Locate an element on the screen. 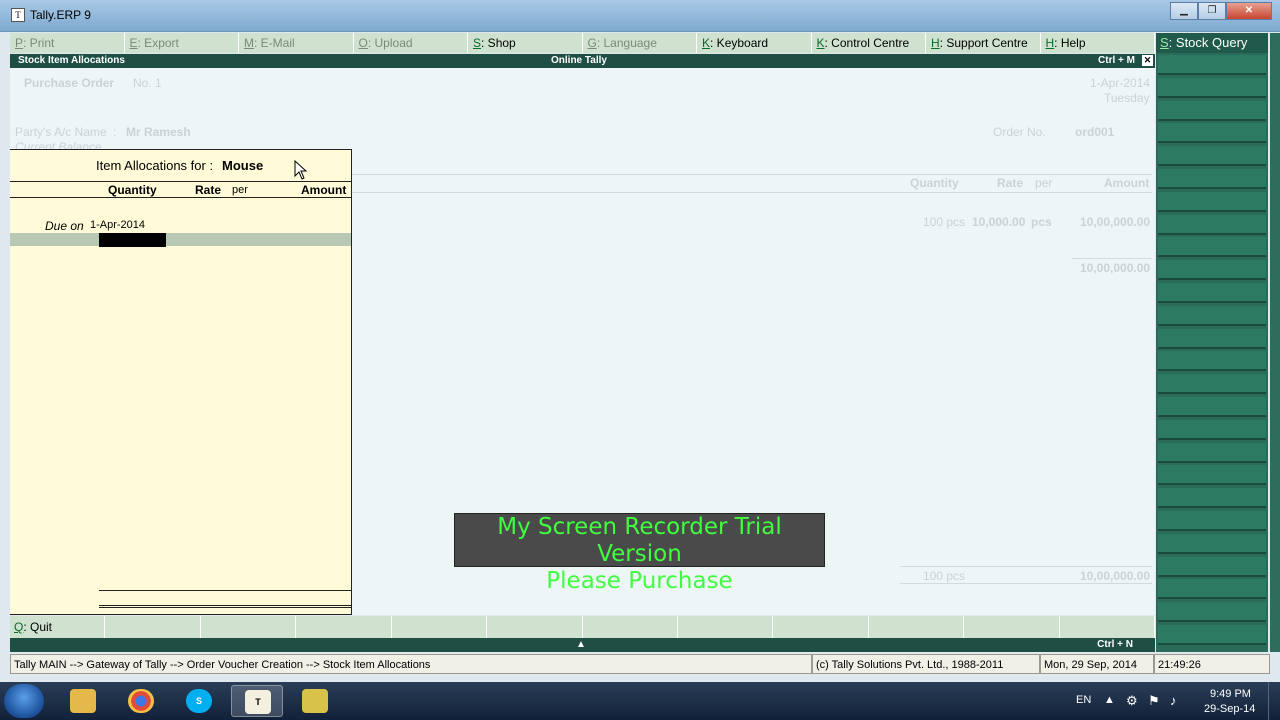 The width and height of the screenshot is (1280, 720). menu-upload: O: Upload is located at coordinates (410, 43).